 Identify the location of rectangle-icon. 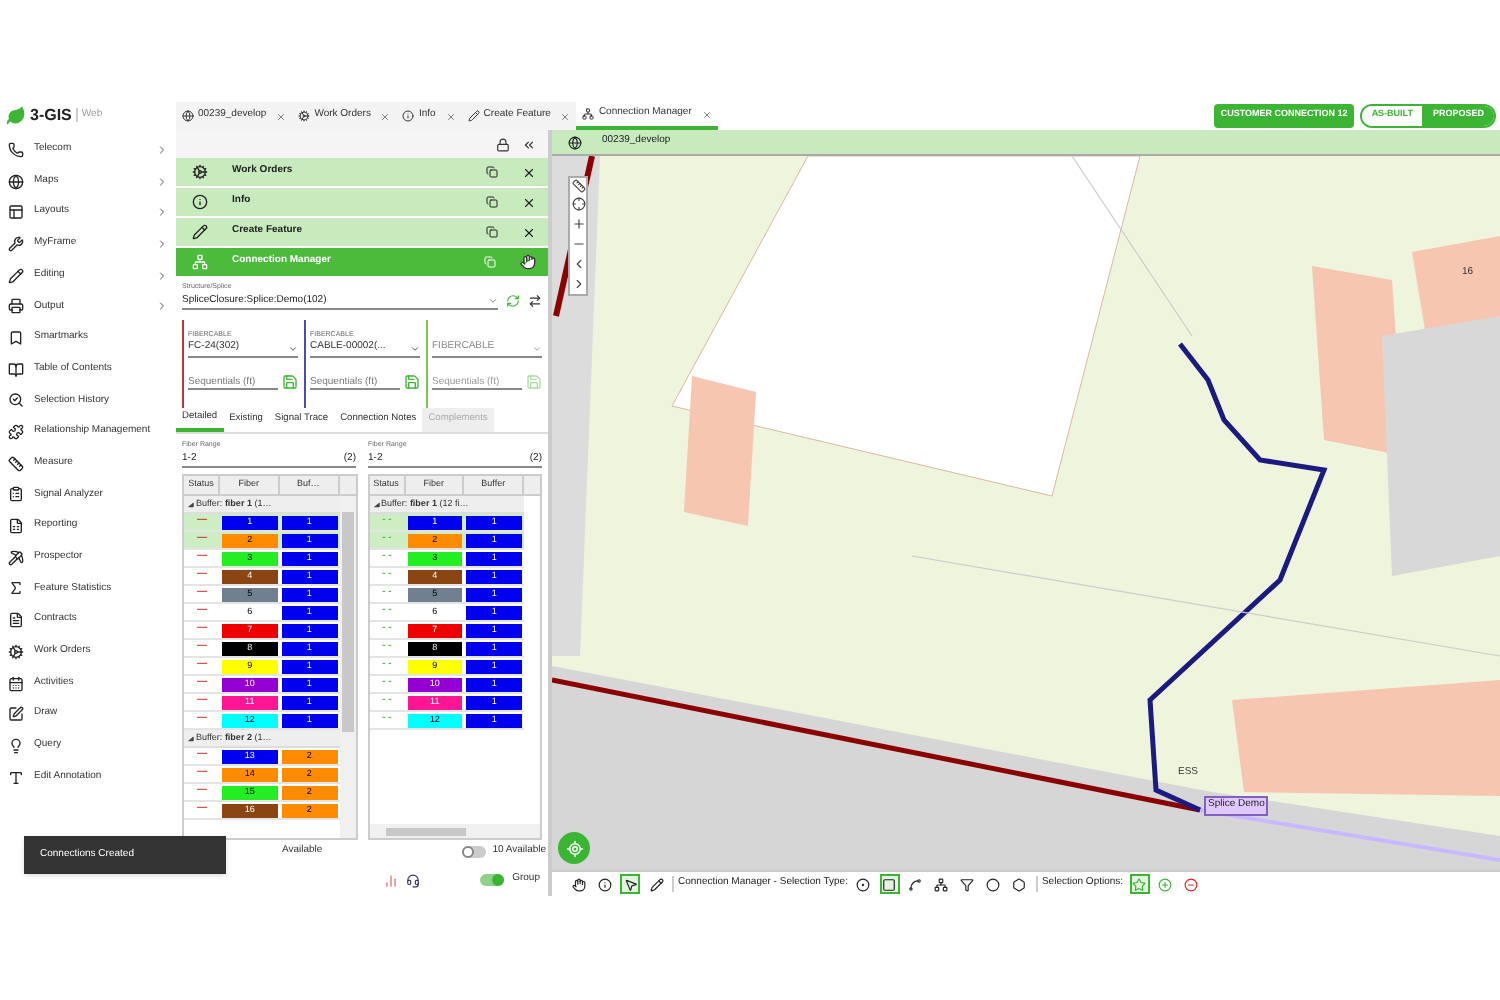
(889, 884).